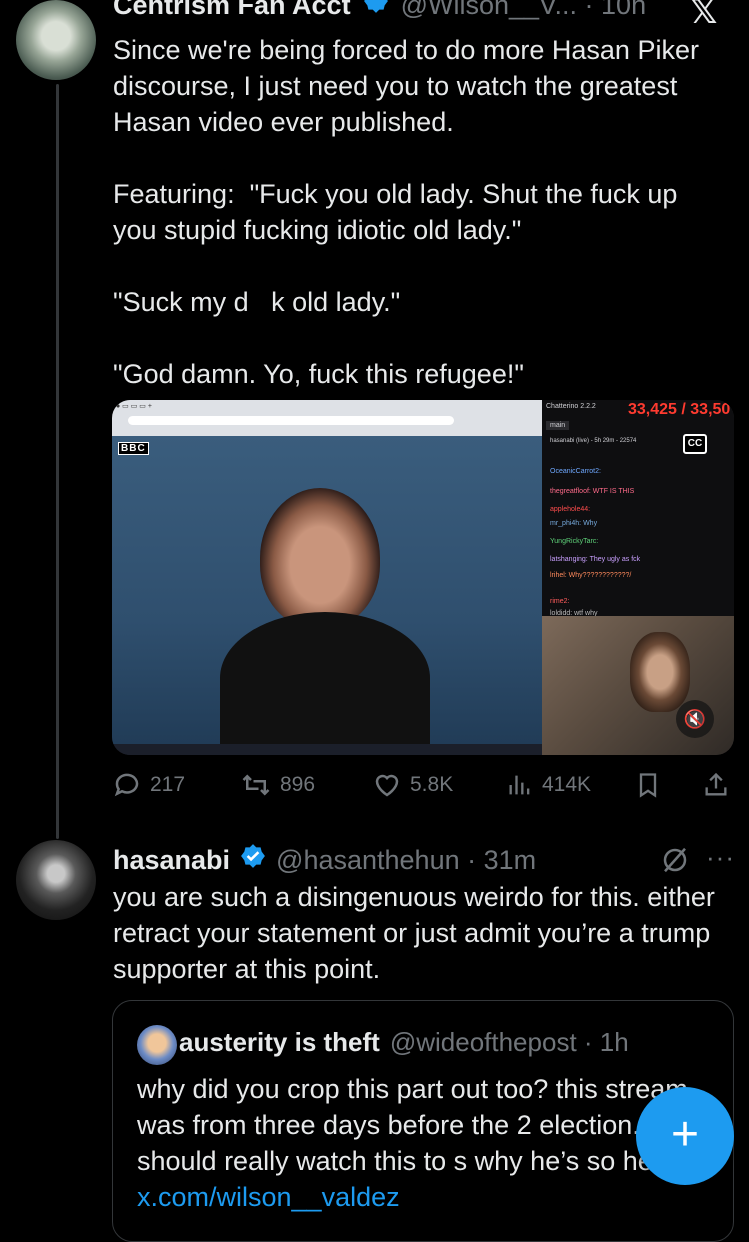 This screenshot has width=749, height=1242. I want to click on share-button, so click(716, 785).